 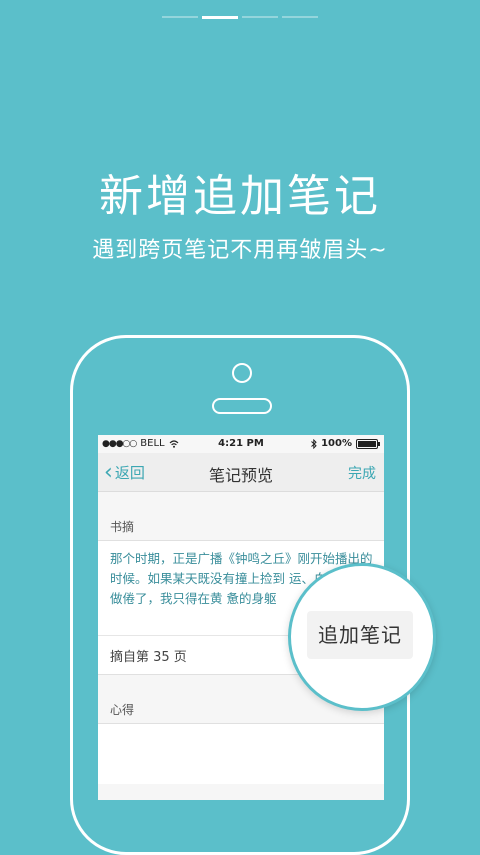 What do you see at coordinates (240, 17) in the screenshot?
I see `page-indicator` at bounding box center [240, 17].